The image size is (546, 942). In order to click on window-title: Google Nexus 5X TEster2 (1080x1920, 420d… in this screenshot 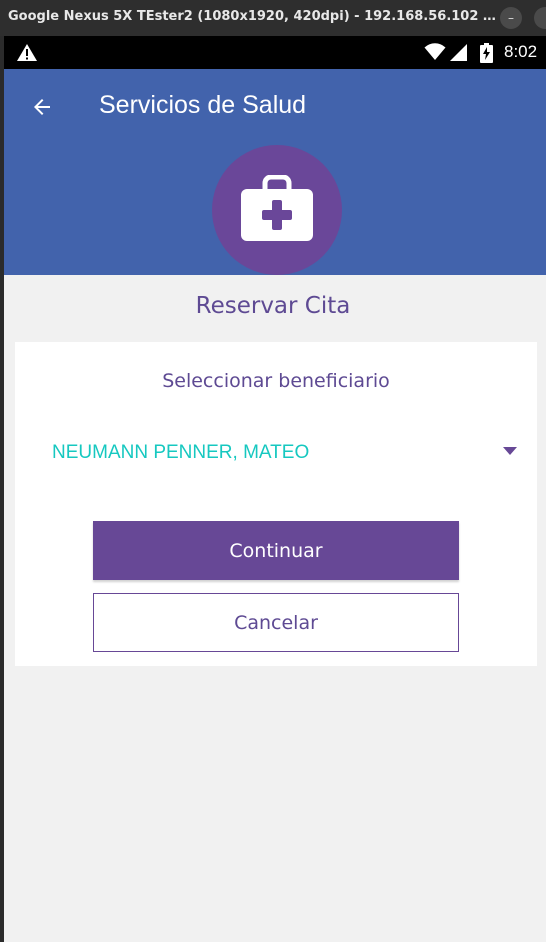, I will do `click(252, 16)`.